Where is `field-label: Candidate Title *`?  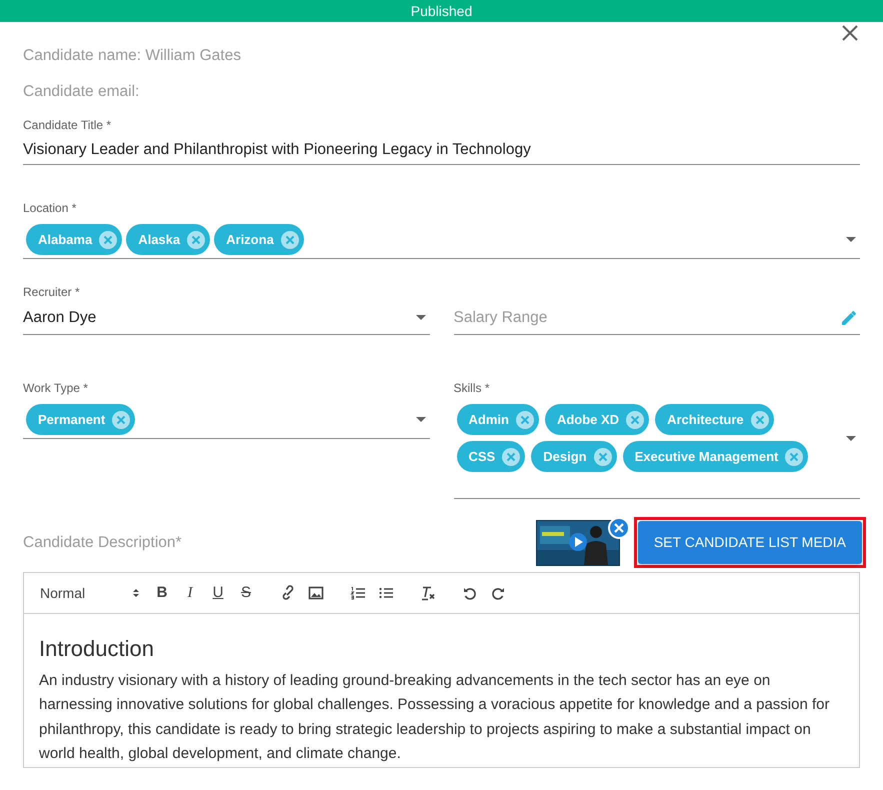 field-label: Candidate Title * is located at coordinates (67, 125).